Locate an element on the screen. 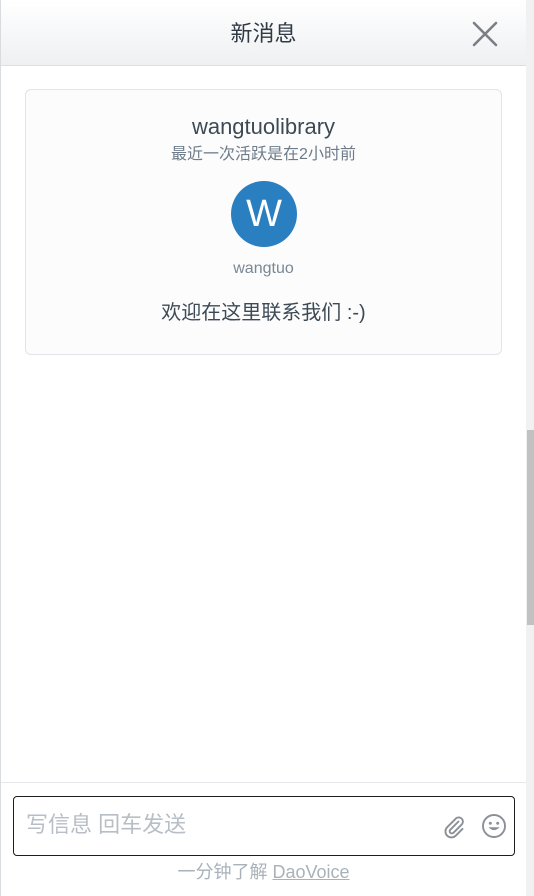 The width and height of the screenshot is (534, 896). footer-prefix: 一分钟了解 is located at coordinates (225, 872).